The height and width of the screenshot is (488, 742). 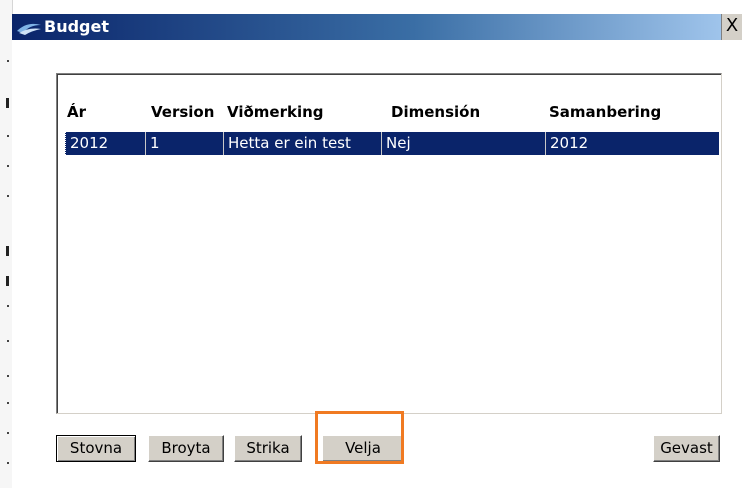 I want to click on strika-button: Strika, so click(x=268, y=448).